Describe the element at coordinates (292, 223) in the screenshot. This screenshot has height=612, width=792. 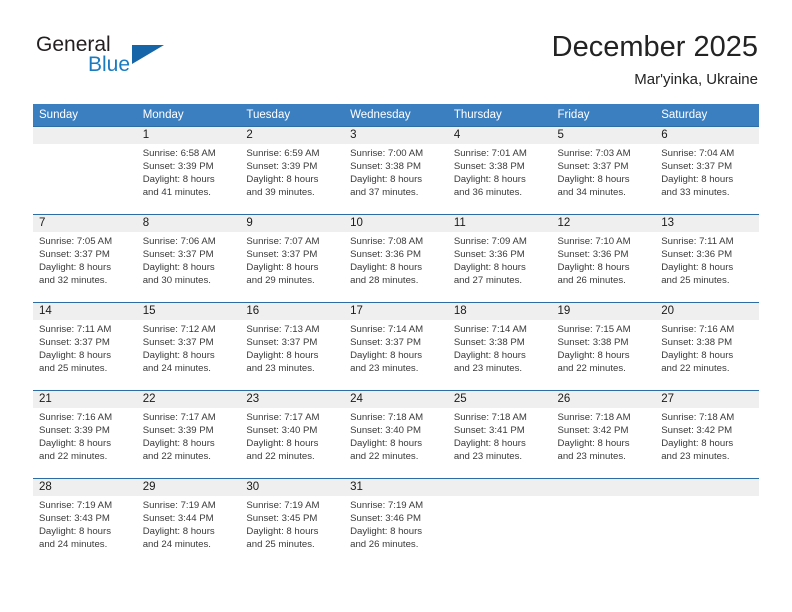
I see `day-number: 9` at that location.